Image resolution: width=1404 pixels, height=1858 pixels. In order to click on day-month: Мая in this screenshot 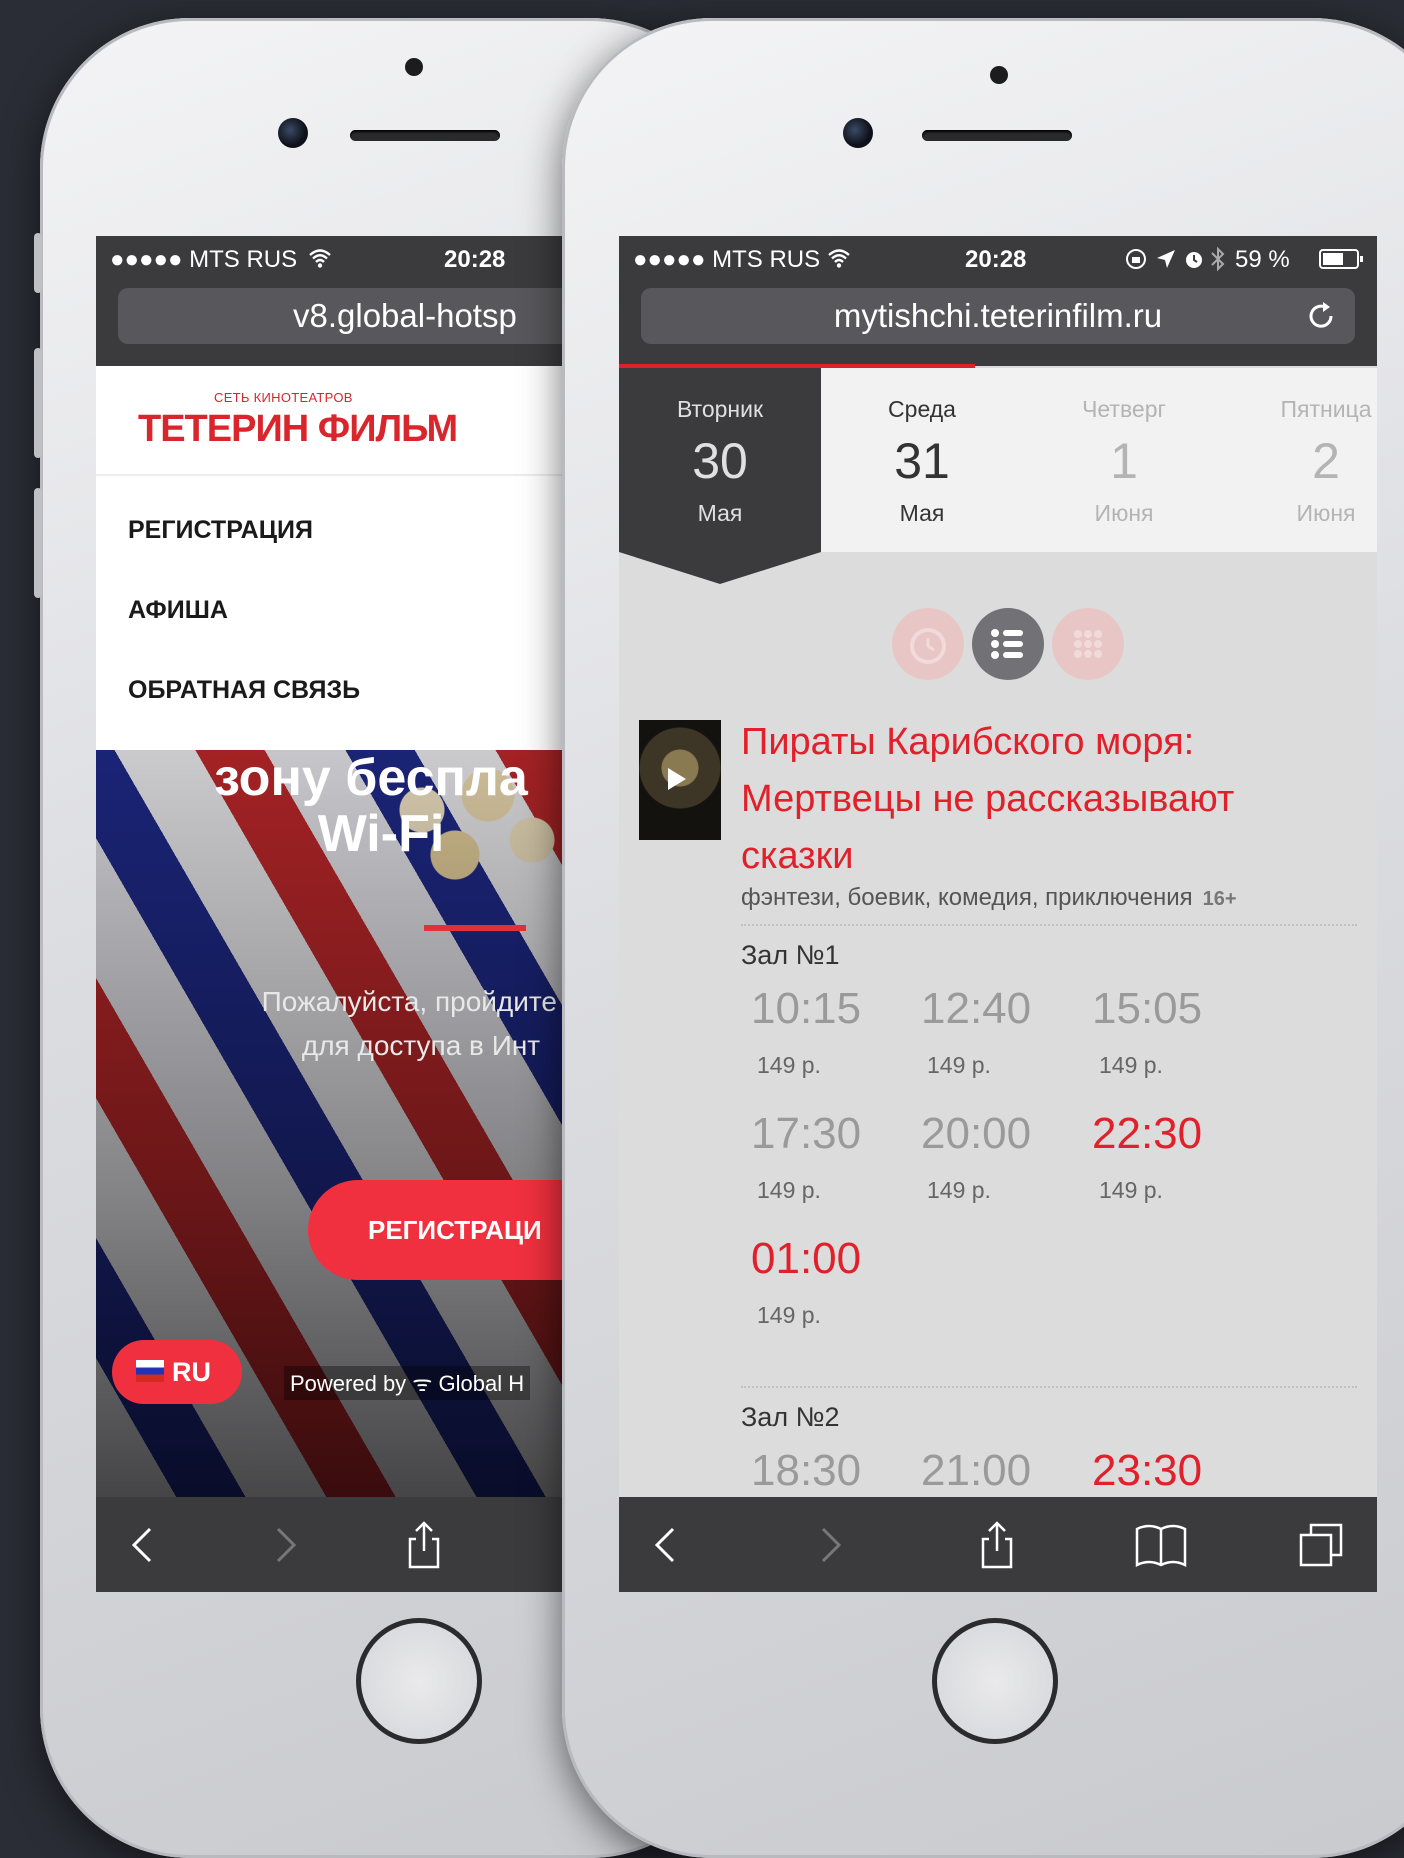, I will do `click(720, 513)`.